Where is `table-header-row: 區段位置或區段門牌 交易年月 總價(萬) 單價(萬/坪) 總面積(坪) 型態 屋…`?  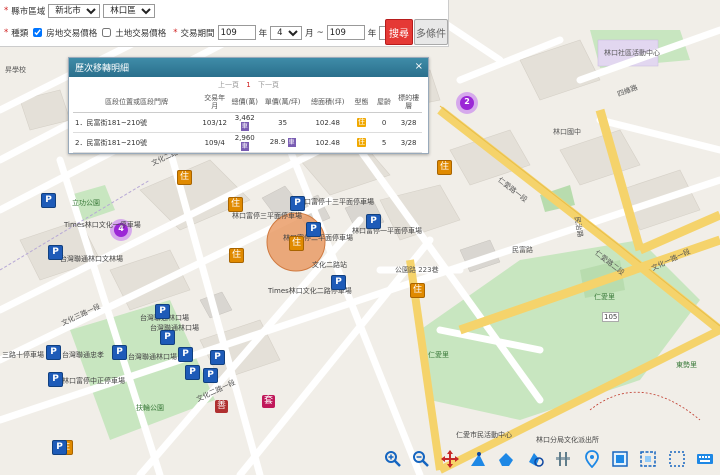
table-header-row: 區段位置或區段門牌 交易年月 總價(萬) 單價(萬/坪) 總面積(坪) 型態 屋… is located at coordinates (247, 102).